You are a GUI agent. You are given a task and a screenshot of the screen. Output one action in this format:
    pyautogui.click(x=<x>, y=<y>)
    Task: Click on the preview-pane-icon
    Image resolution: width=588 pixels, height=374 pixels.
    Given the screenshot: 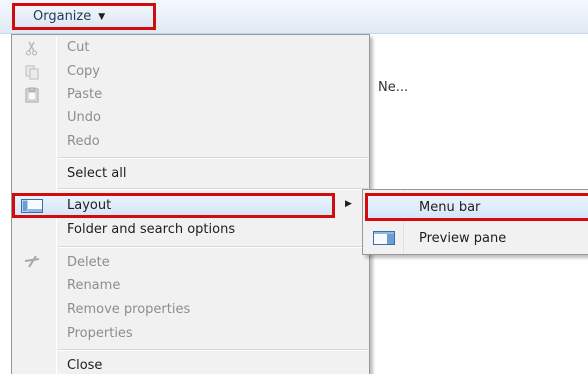 What is the action you would take?
    pyautogui.click(x=384, y=240)
    